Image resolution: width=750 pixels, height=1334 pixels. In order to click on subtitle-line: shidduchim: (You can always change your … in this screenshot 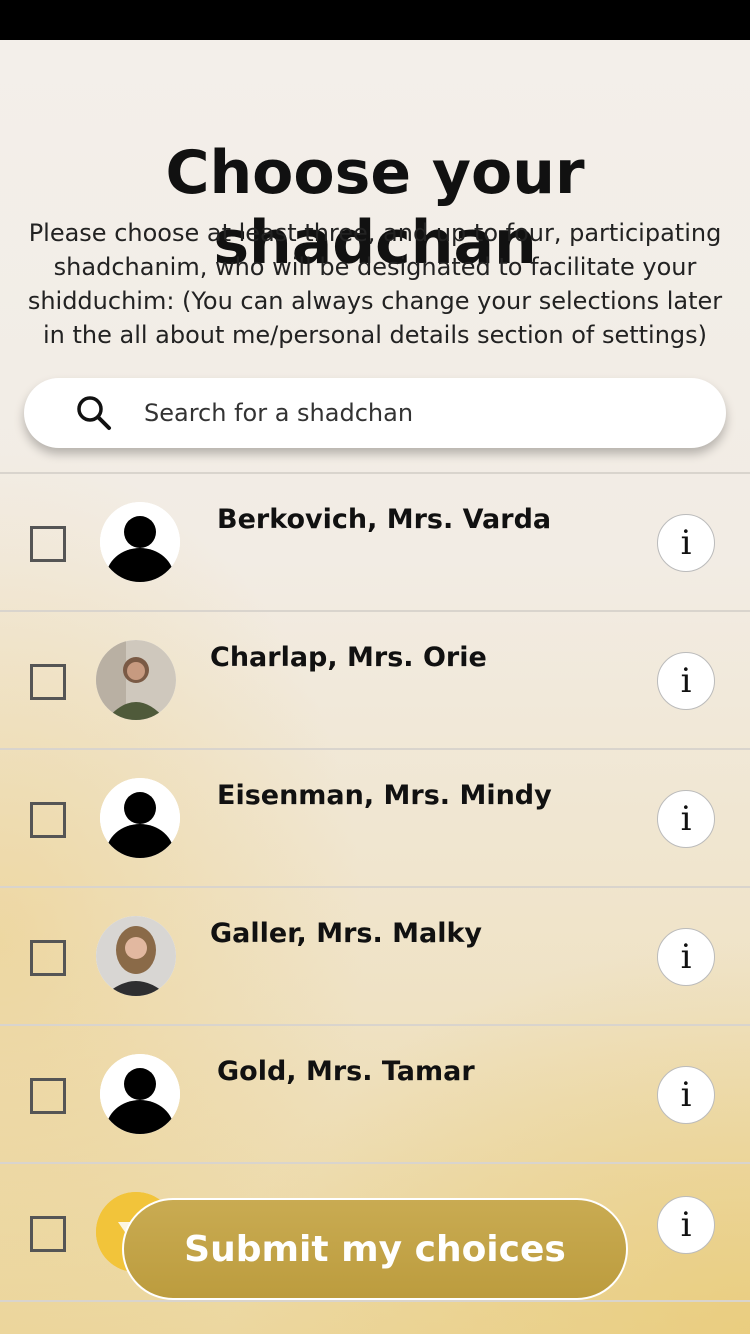, I will do `click(375, 301)`.